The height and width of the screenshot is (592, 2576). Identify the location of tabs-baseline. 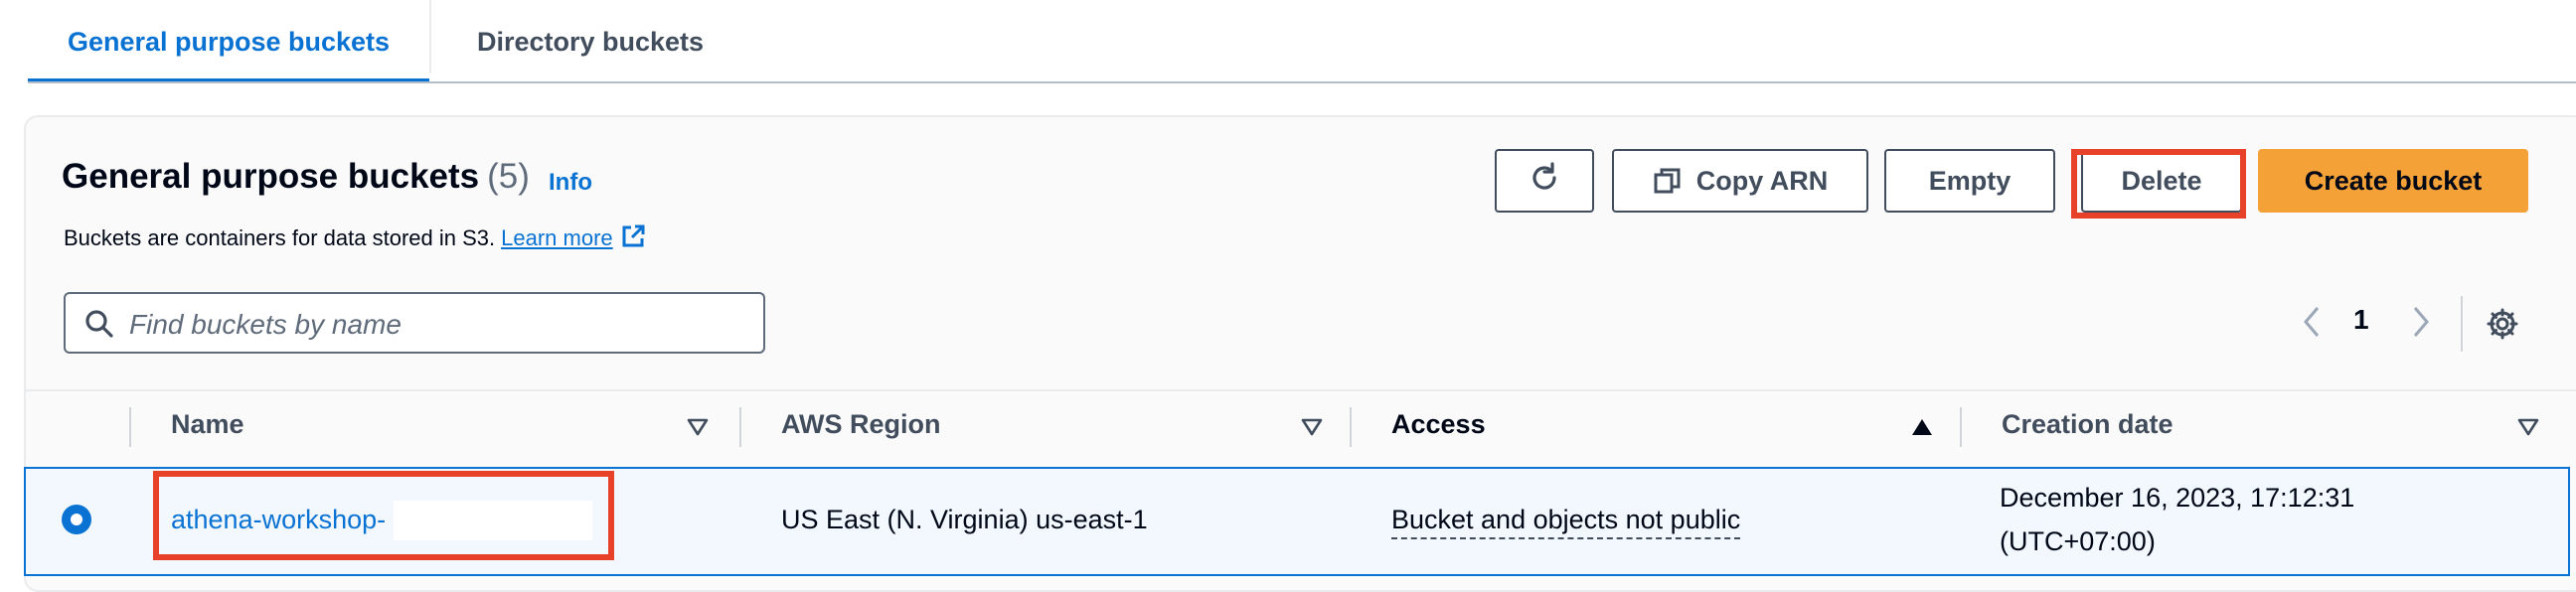
(1302, 82).